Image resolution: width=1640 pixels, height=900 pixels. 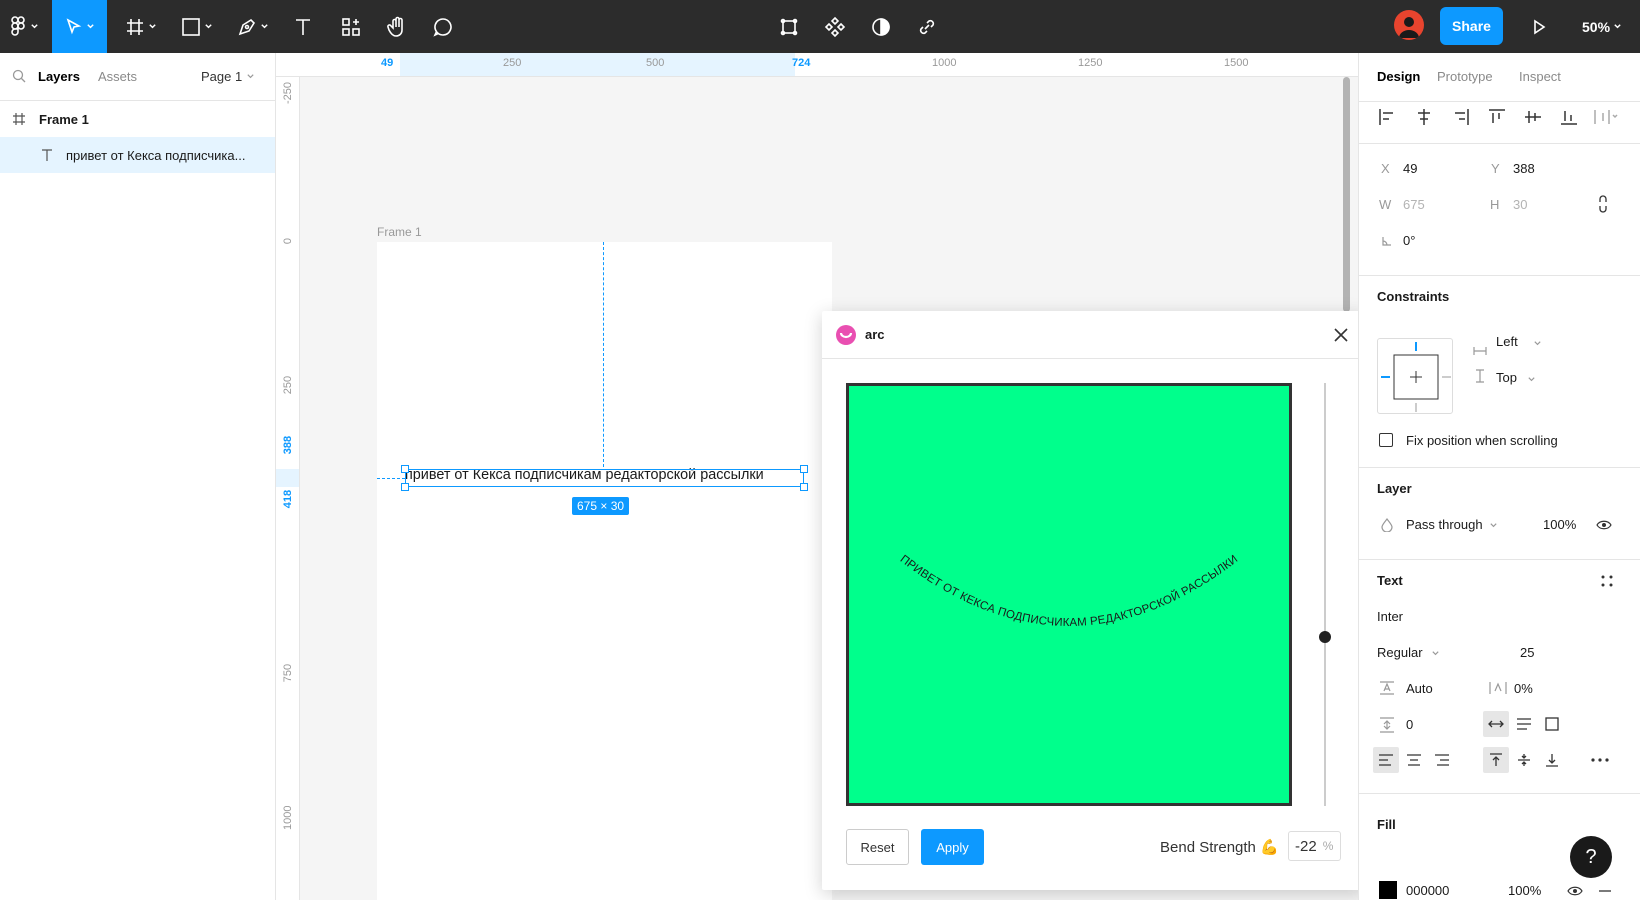 I want to click on comment-icon, so click(x=442, y=27).